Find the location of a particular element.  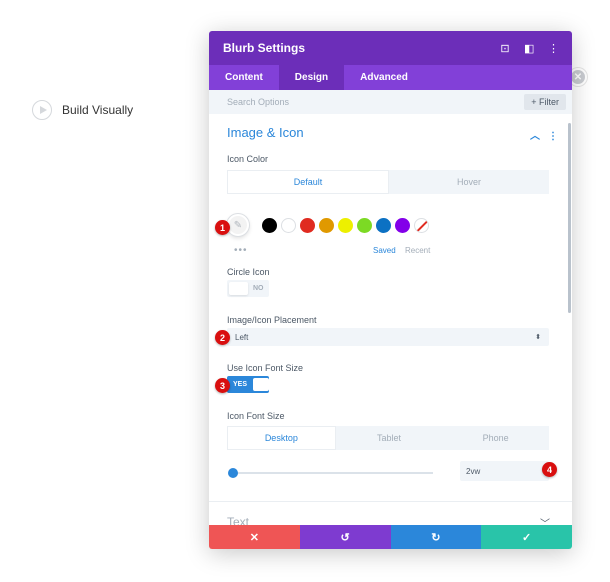

hover-state-tab: Hover is located at coordinates (469, 182).